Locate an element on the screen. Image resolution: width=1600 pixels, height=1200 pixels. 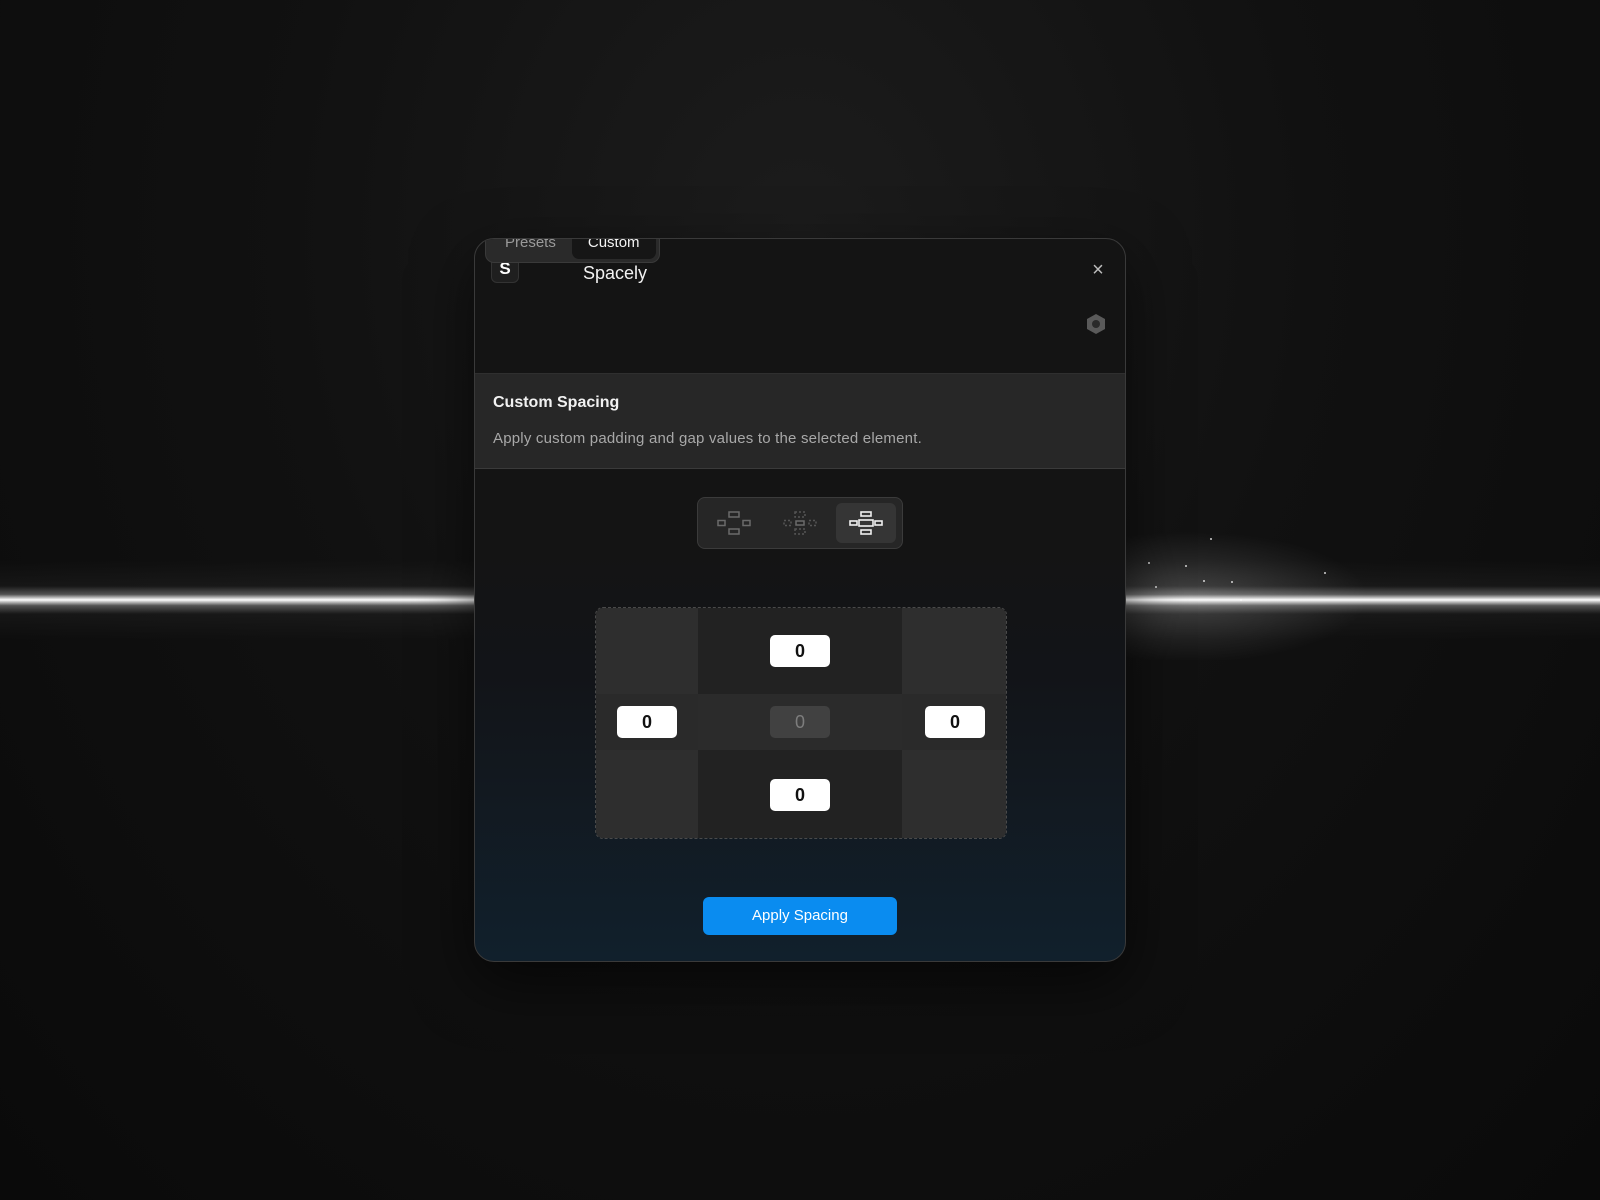
grid-right: 0 is located at coordinates (954, 722).